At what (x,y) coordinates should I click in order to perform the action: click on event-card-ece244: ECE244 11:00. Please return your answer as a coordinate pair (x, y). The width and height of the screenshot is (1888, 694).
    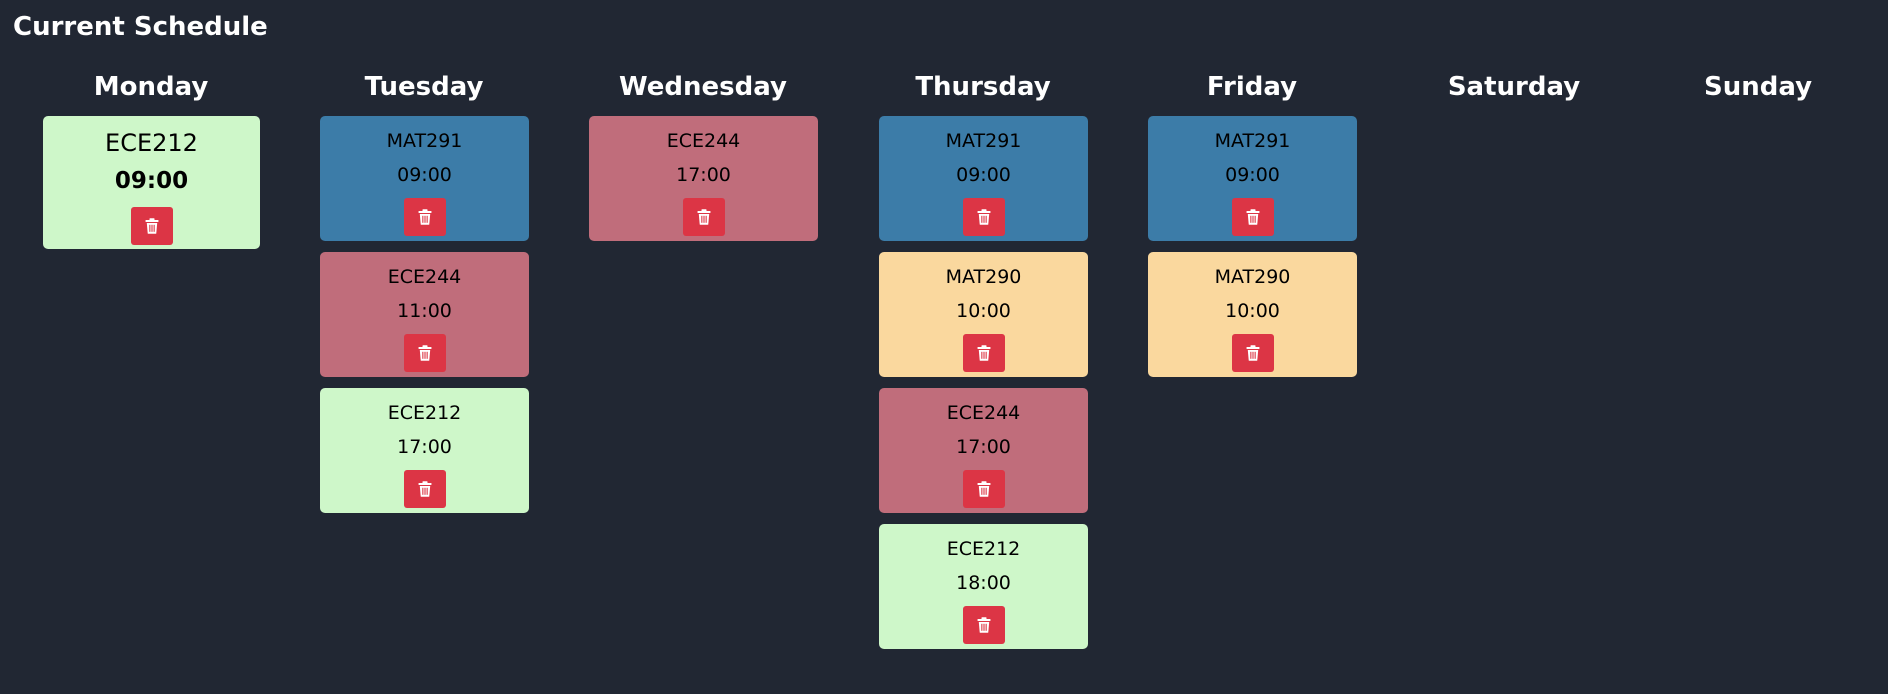
    Looking at the image, I should click on (424, 314).